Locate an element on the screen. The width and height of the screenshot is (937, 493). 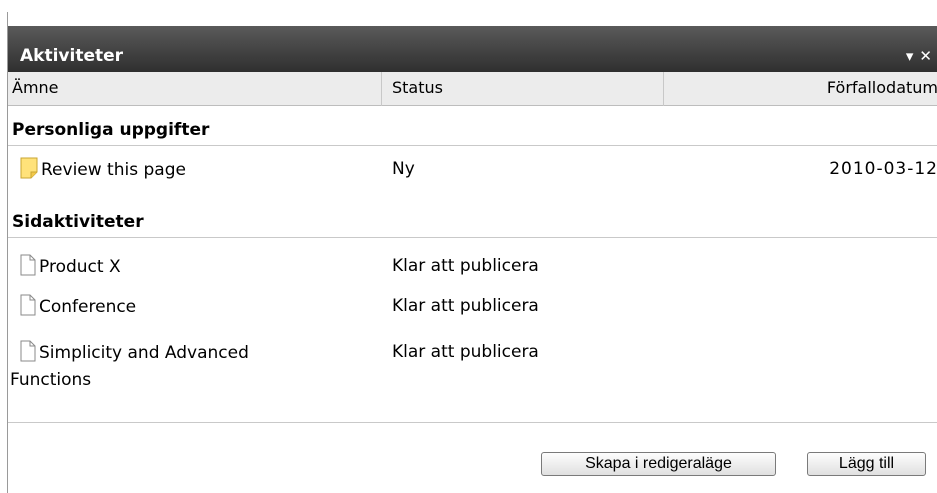
close-icon: ✕ is located at coordinates (928, 56).